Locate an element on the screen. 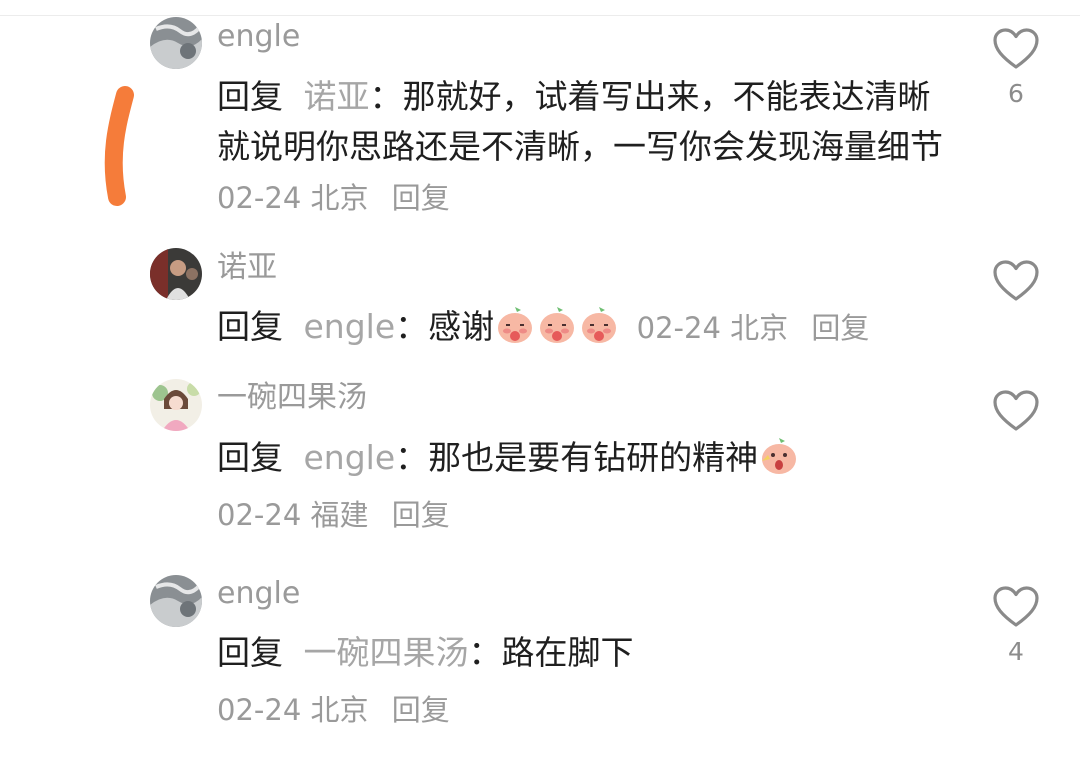 This screenshot has width=1080, height=757. comment-text: 那也是要有钻研的精神 is located at coordinates (593, 457).